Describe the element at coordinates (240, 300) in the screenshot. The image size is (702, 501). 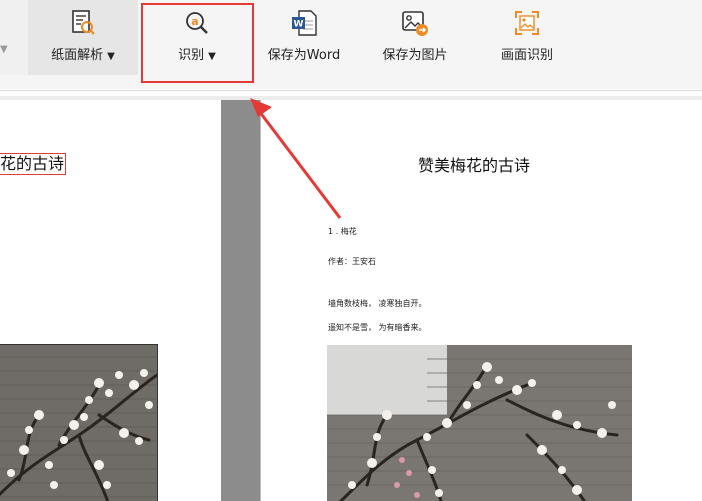
I see `page-gutter` at that location.